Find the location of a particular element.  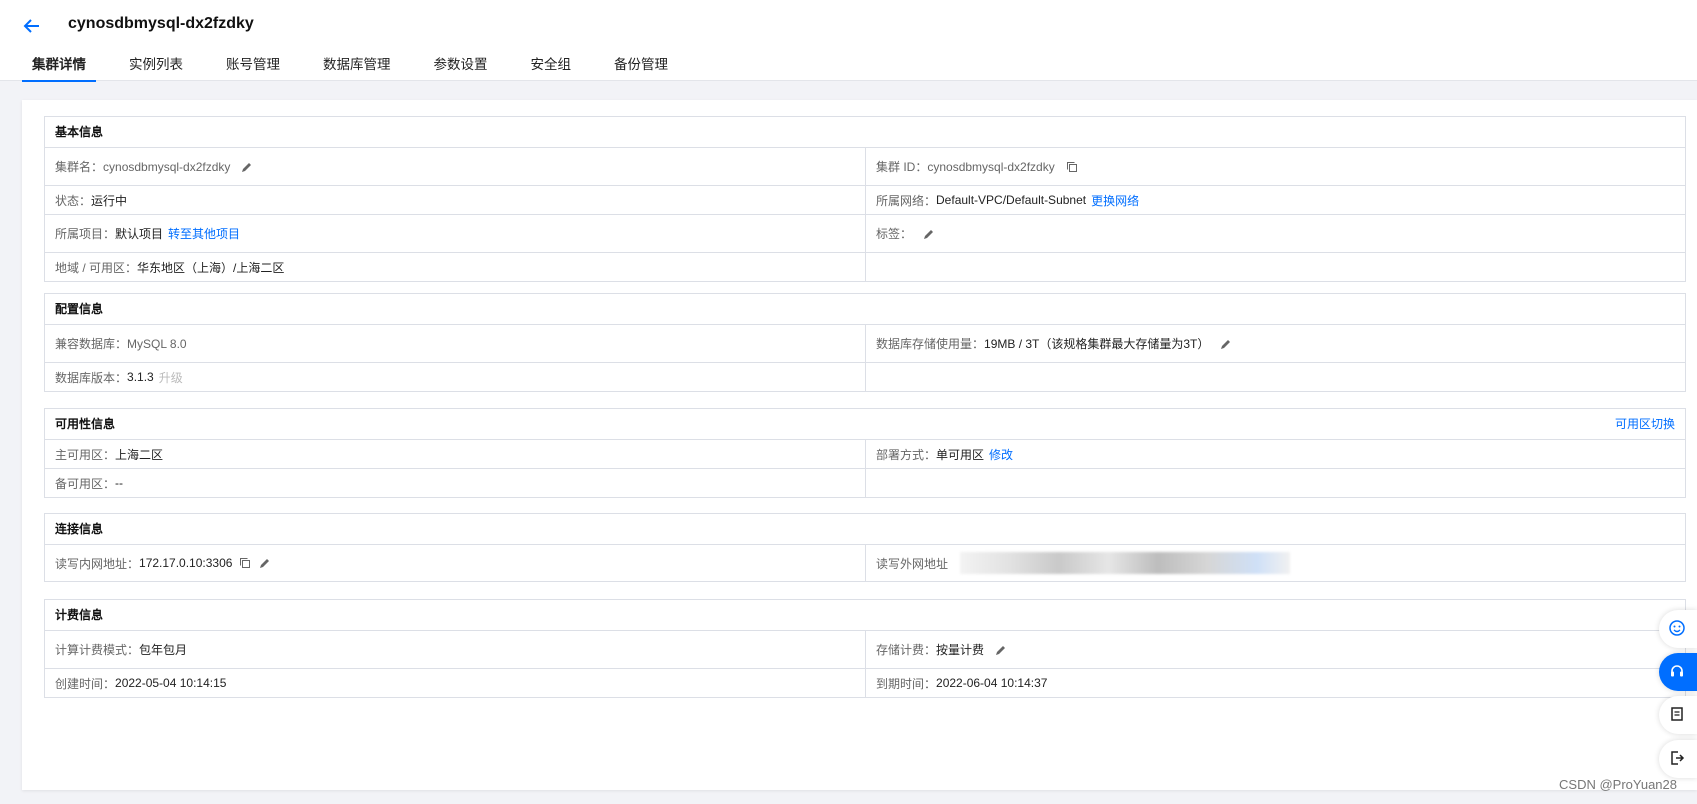

exit-button is located at coordinates (1678, 759).